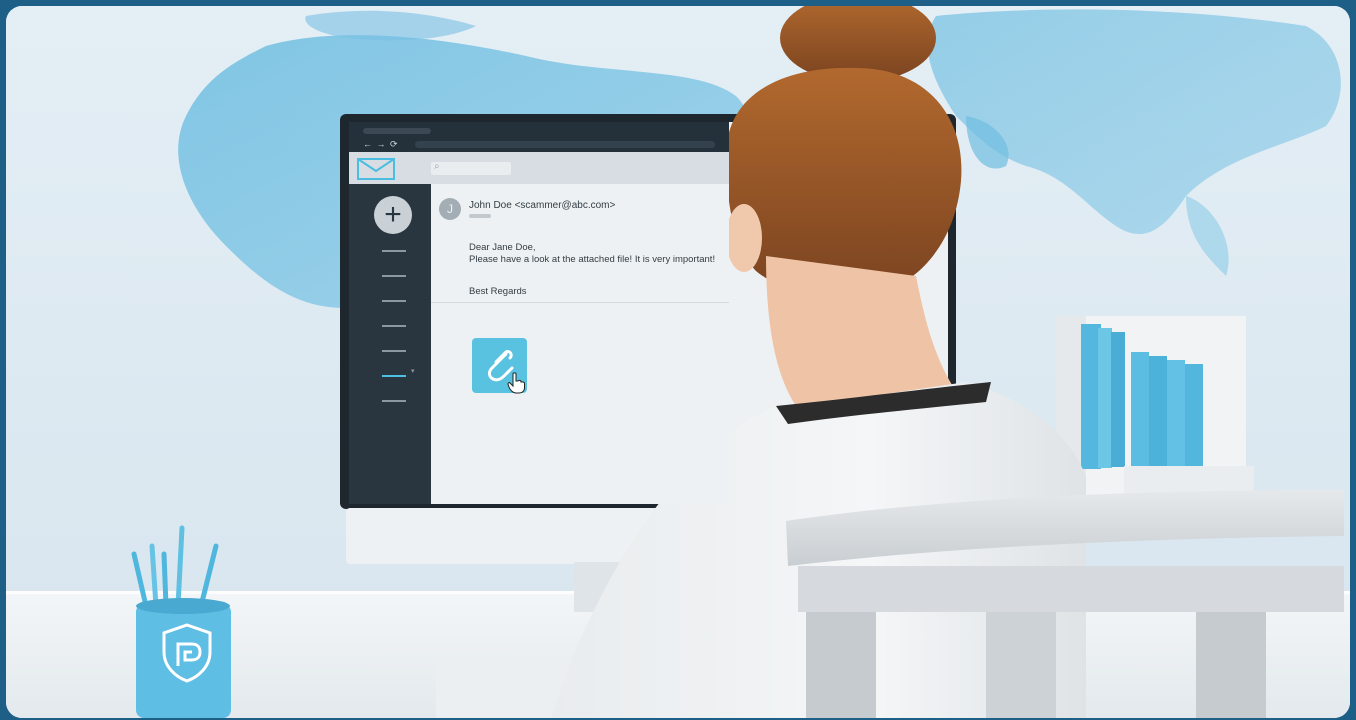 The image size is (1356, 720). I want to click on divider, so click(580, 302).